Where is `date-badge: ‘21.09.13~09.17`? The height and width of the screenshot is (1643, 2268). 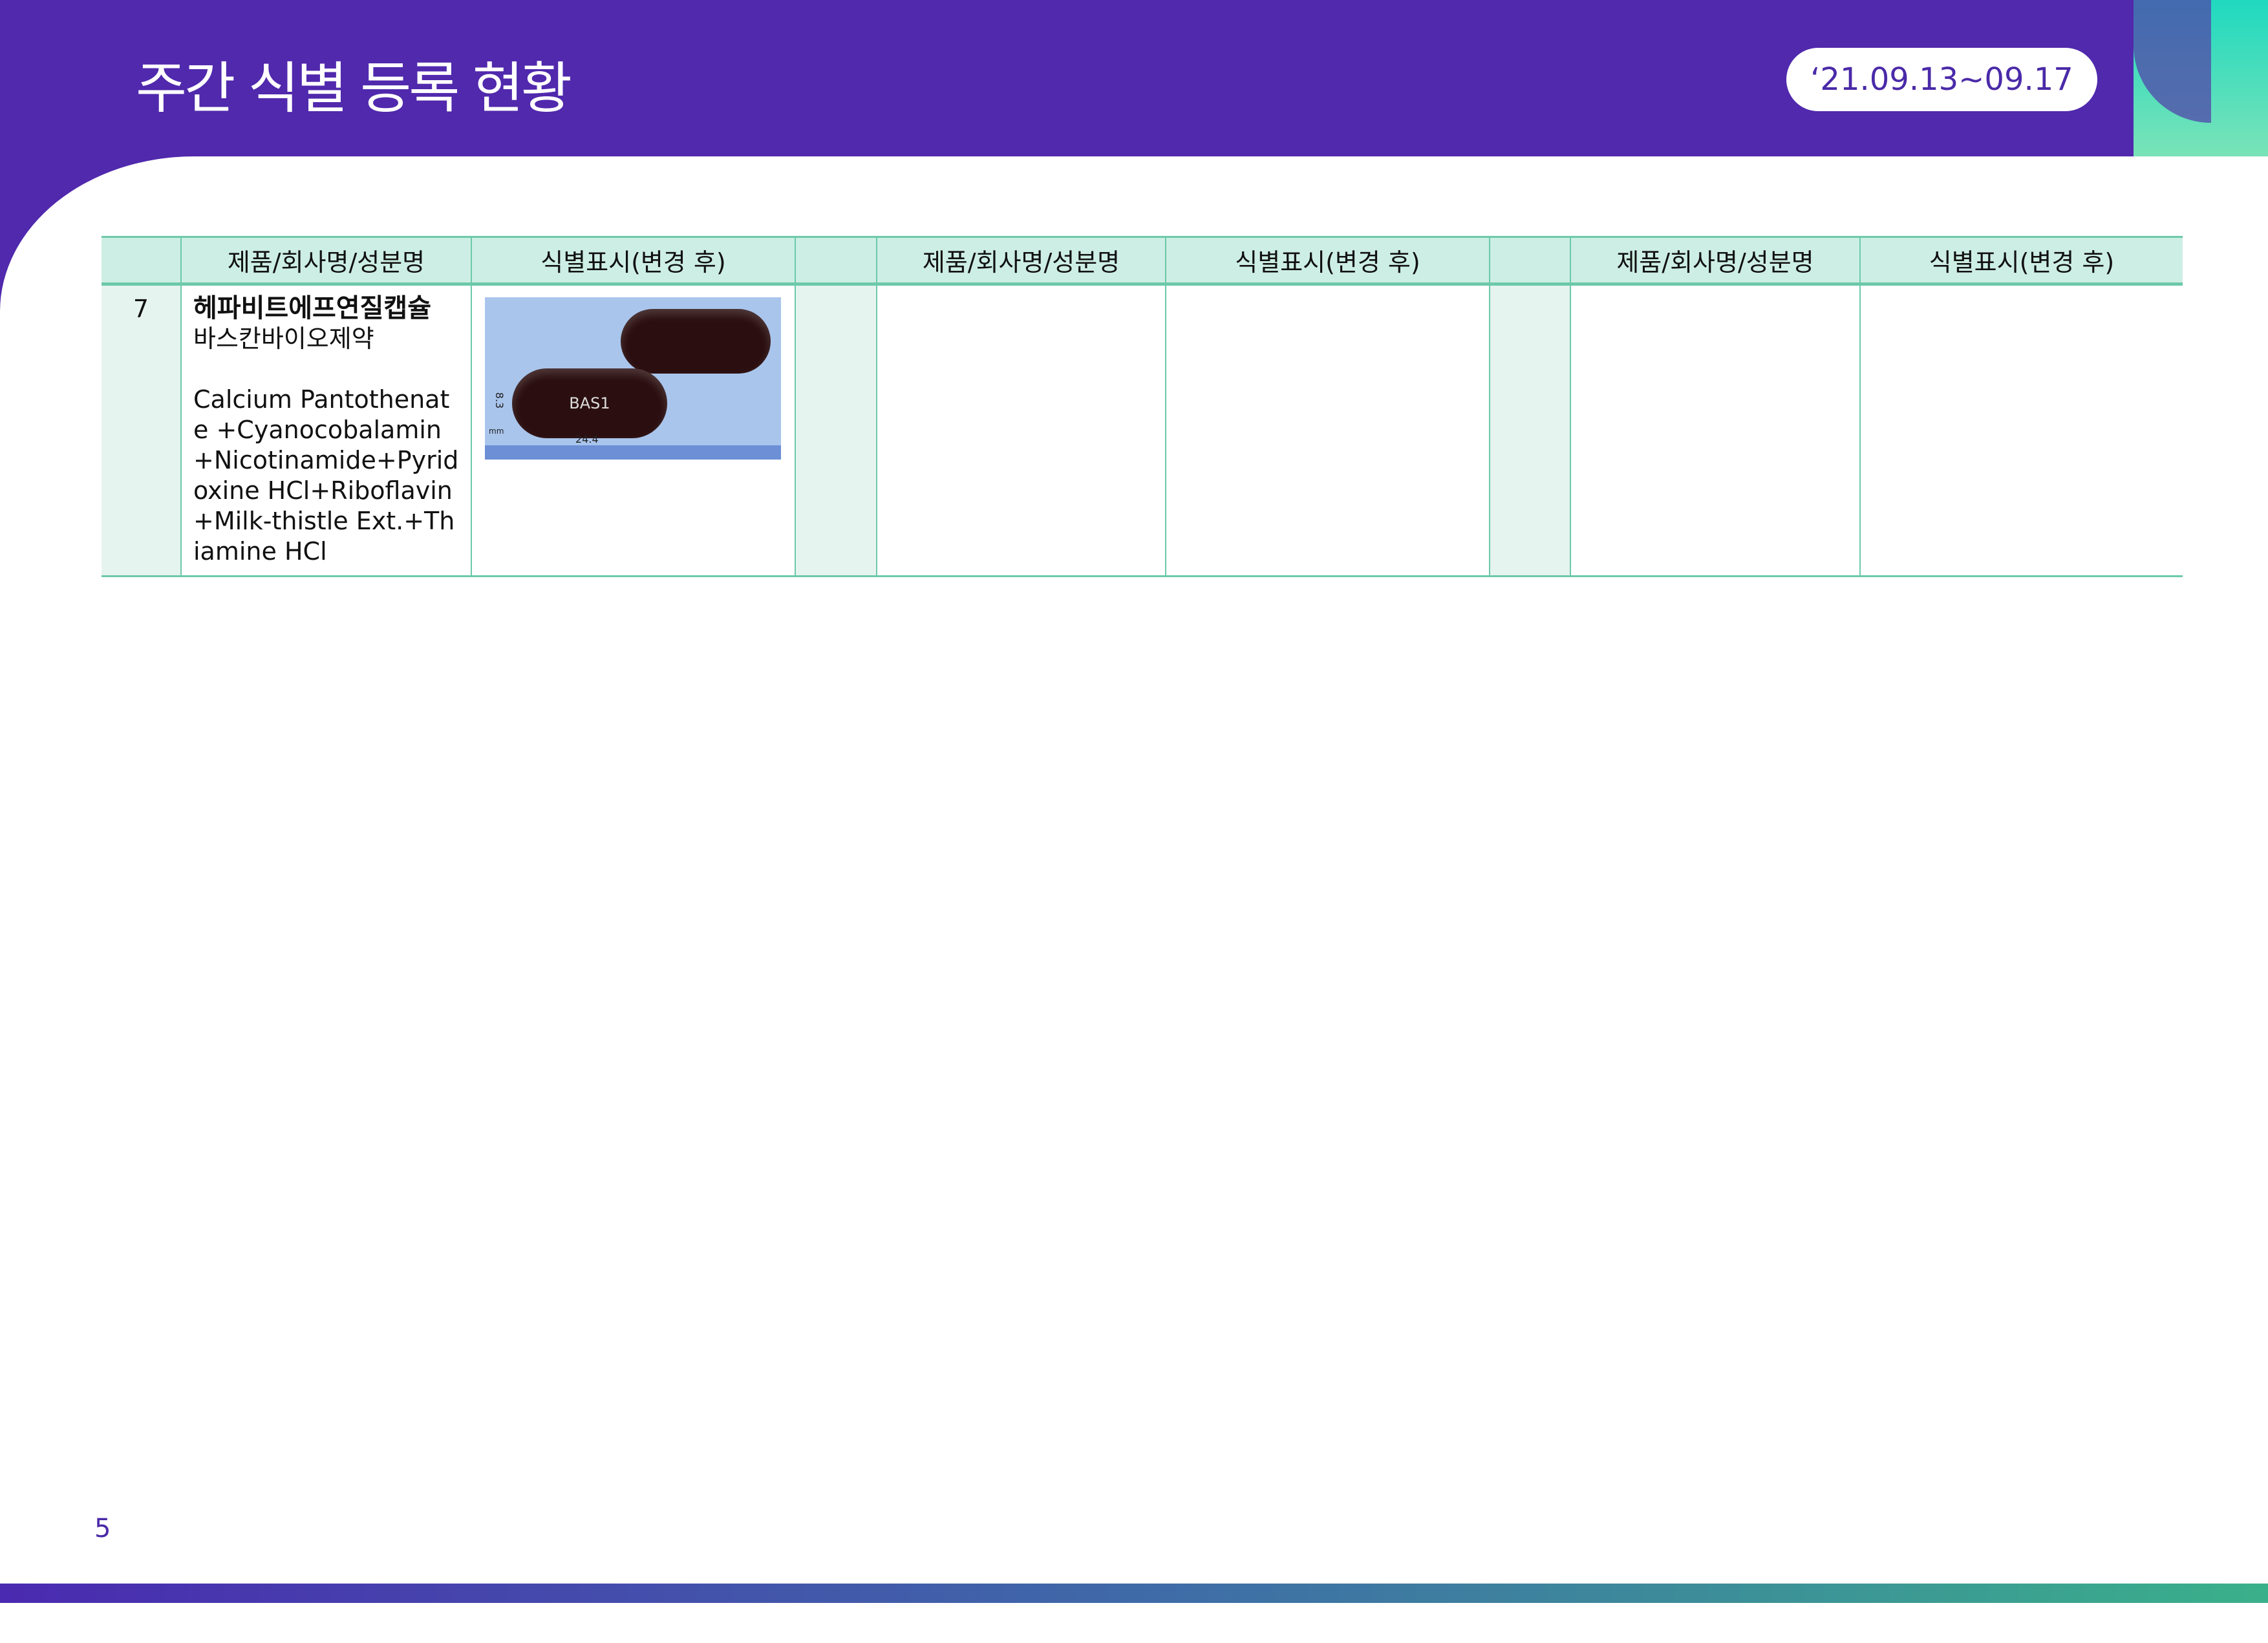
date-badge: ‘21.09.13~09.17 is located at coordinates (1942, 80).